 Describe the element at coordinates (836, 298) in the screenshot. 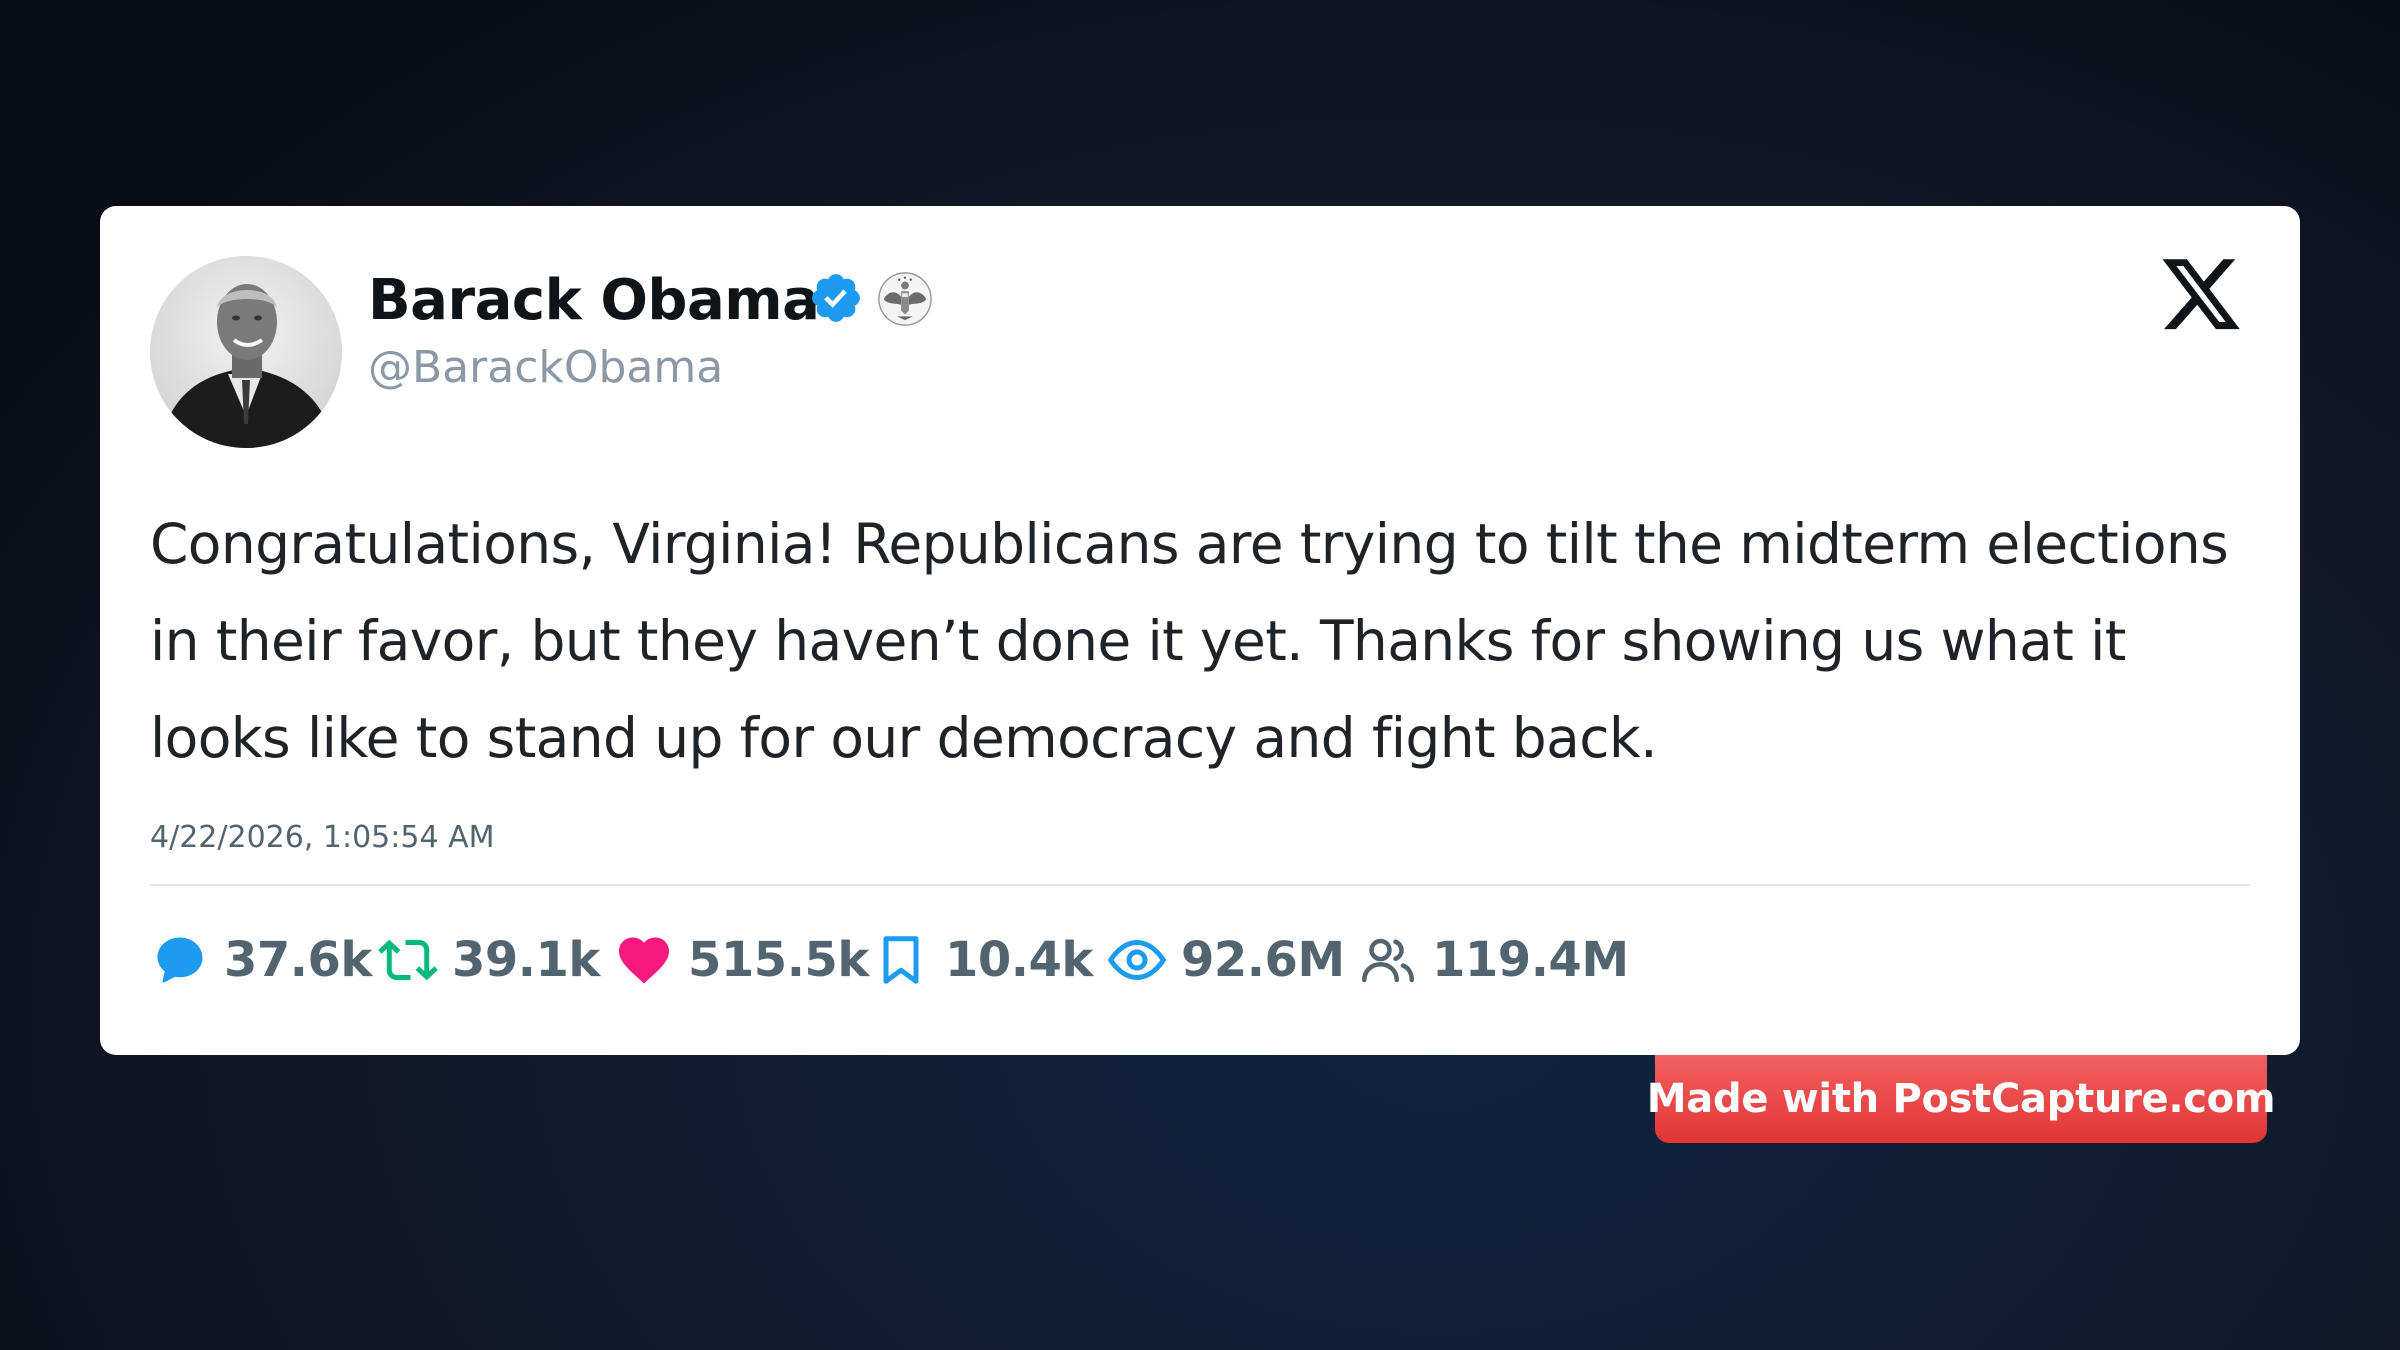

I see `verified-badge-icon` at that location.